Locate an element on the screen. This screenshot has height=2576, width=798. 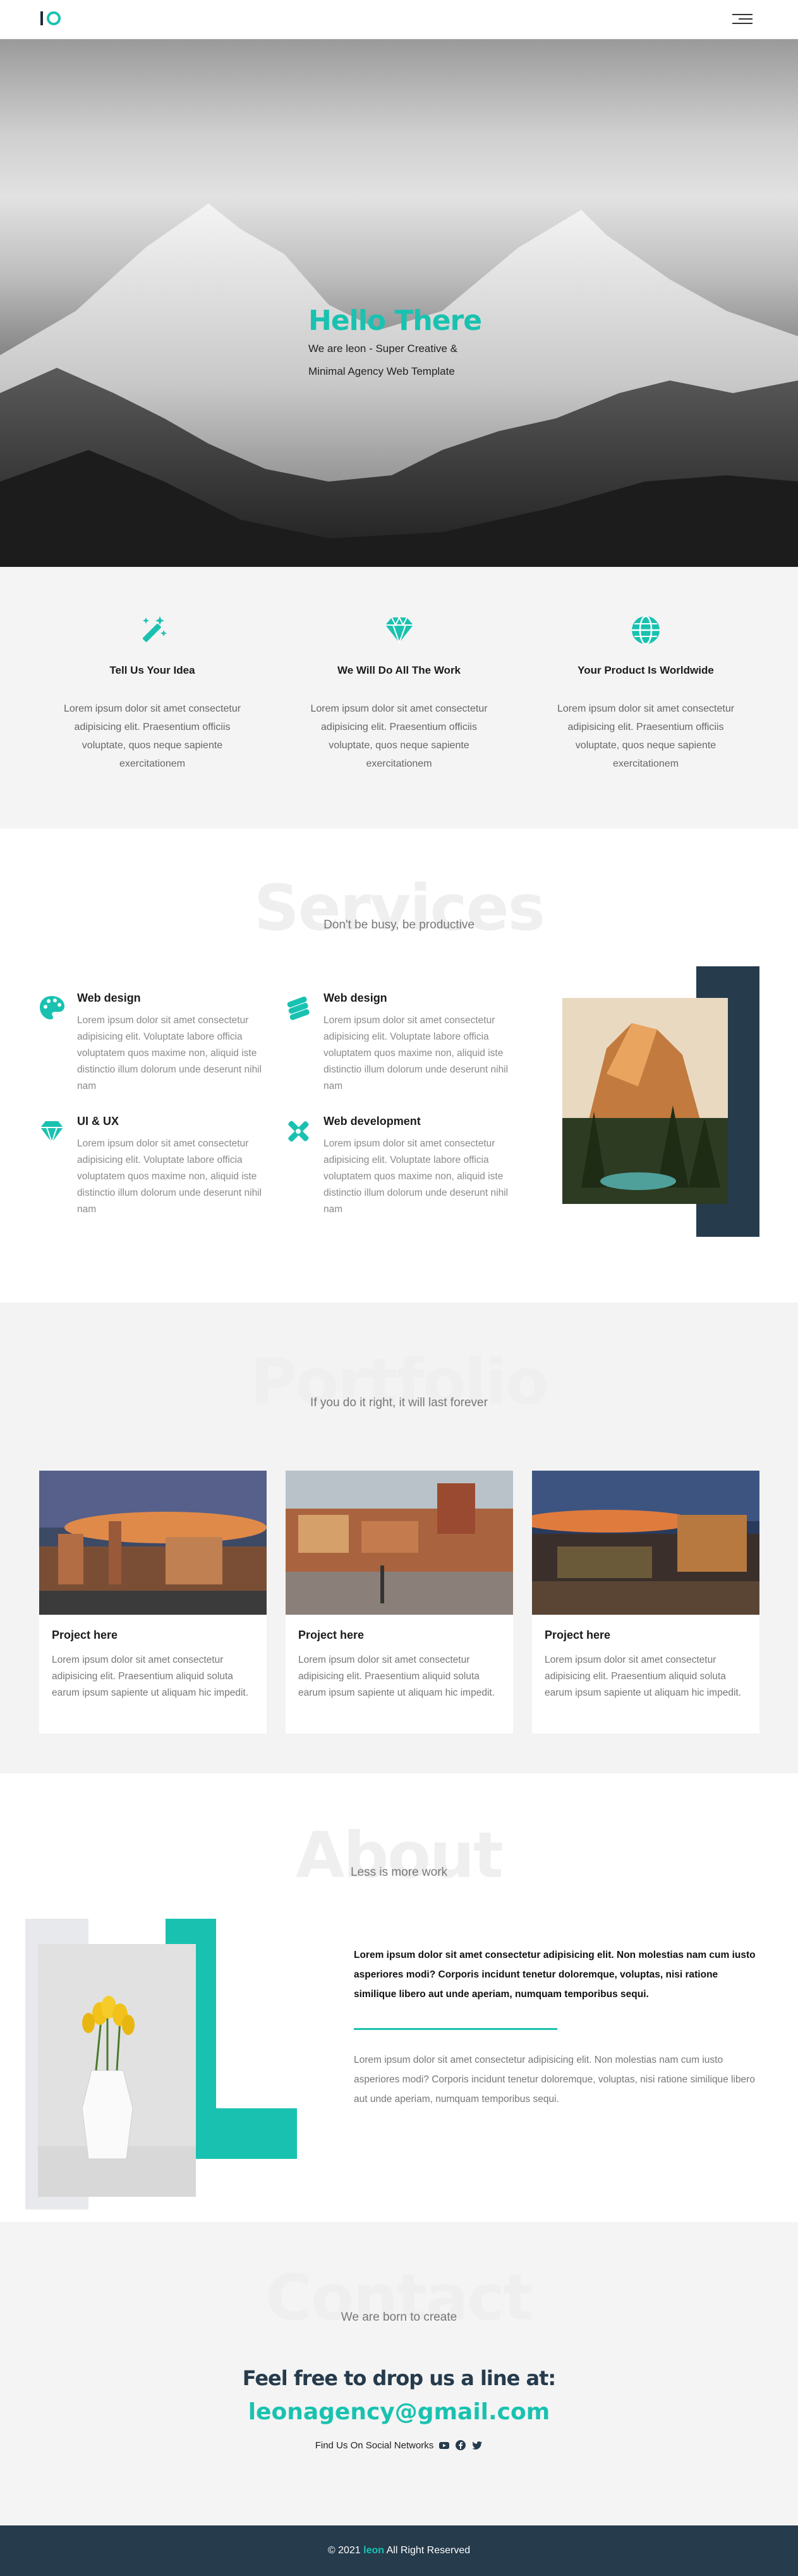
hamburger-menu-icon is located at coordinates (742, 19).